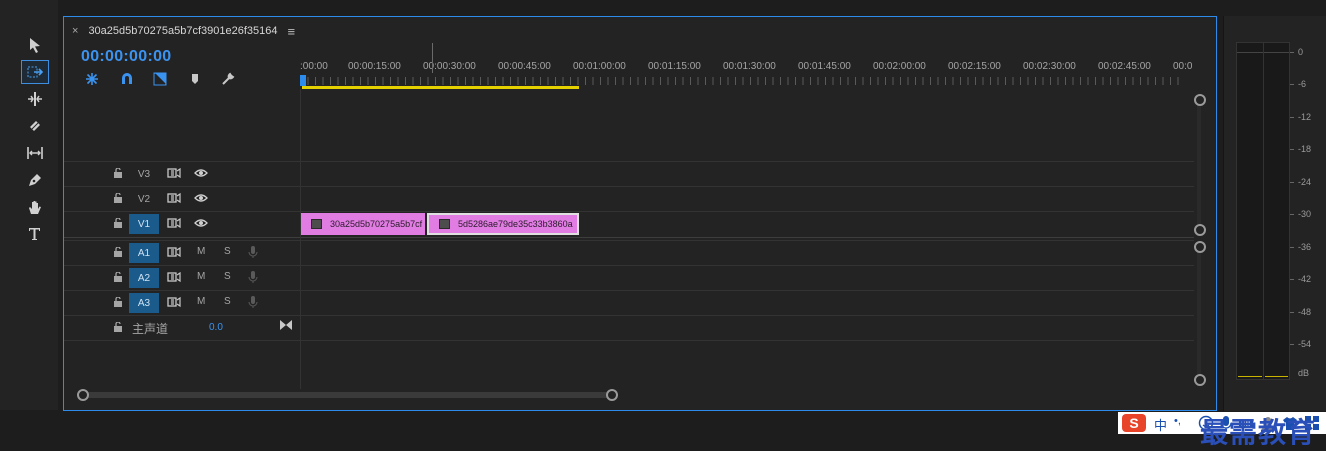  What do you see at coordinates (376, 224) in the screenshot?
I see `clip-label: 30a25d5b70275a5b7cf` at bounding box center [376, 224].